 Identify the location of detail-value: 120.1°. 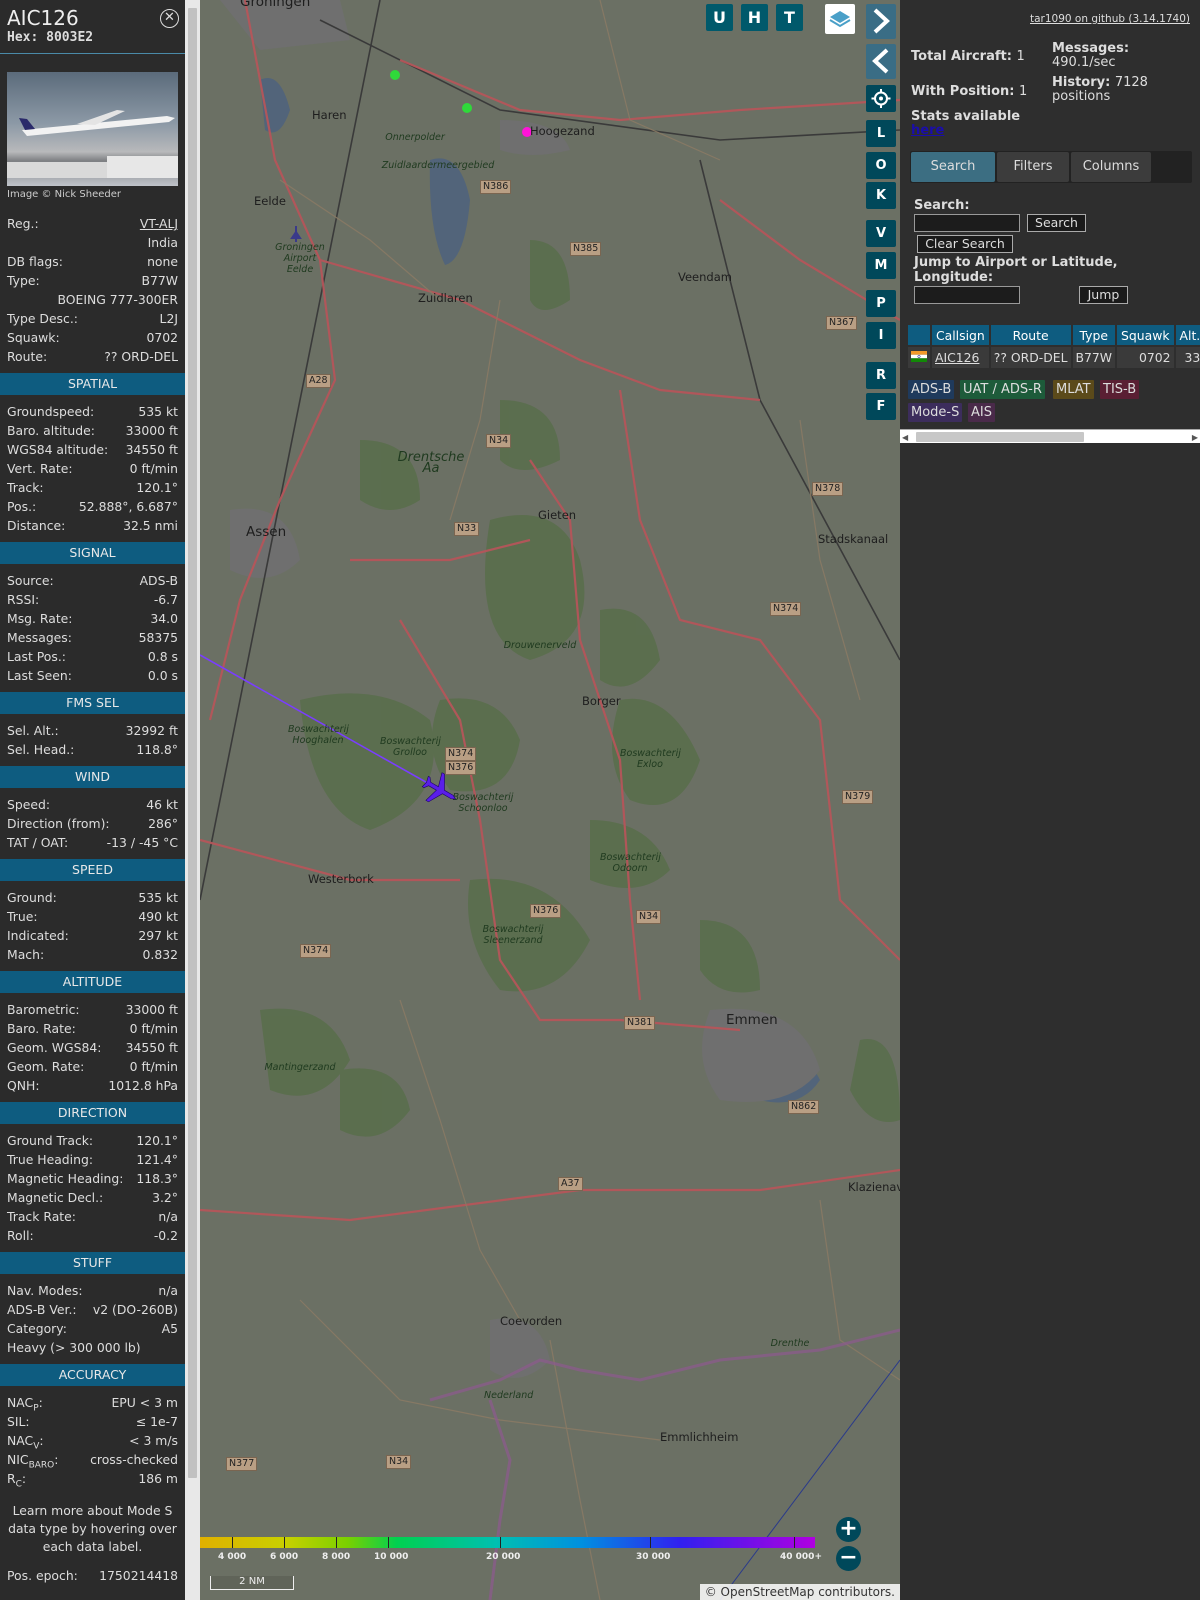
(157, 1140).